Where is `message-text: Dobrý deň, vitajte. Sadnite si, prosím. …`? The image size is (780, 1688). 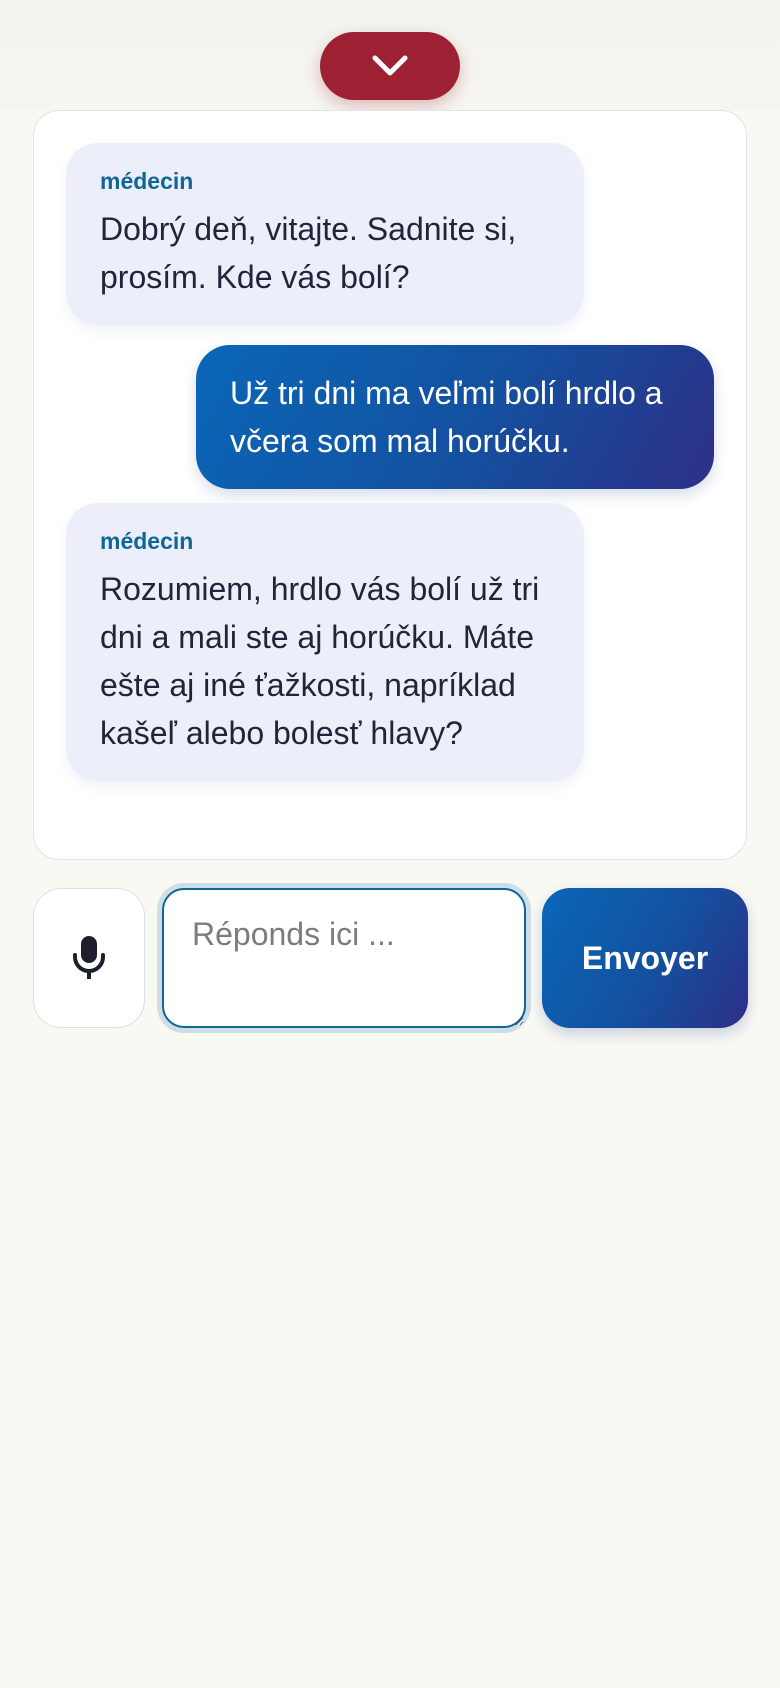
message-text: Dobrý deň, vitajte. Sadnite si, prosím. … is located at coordinates (308, 253).